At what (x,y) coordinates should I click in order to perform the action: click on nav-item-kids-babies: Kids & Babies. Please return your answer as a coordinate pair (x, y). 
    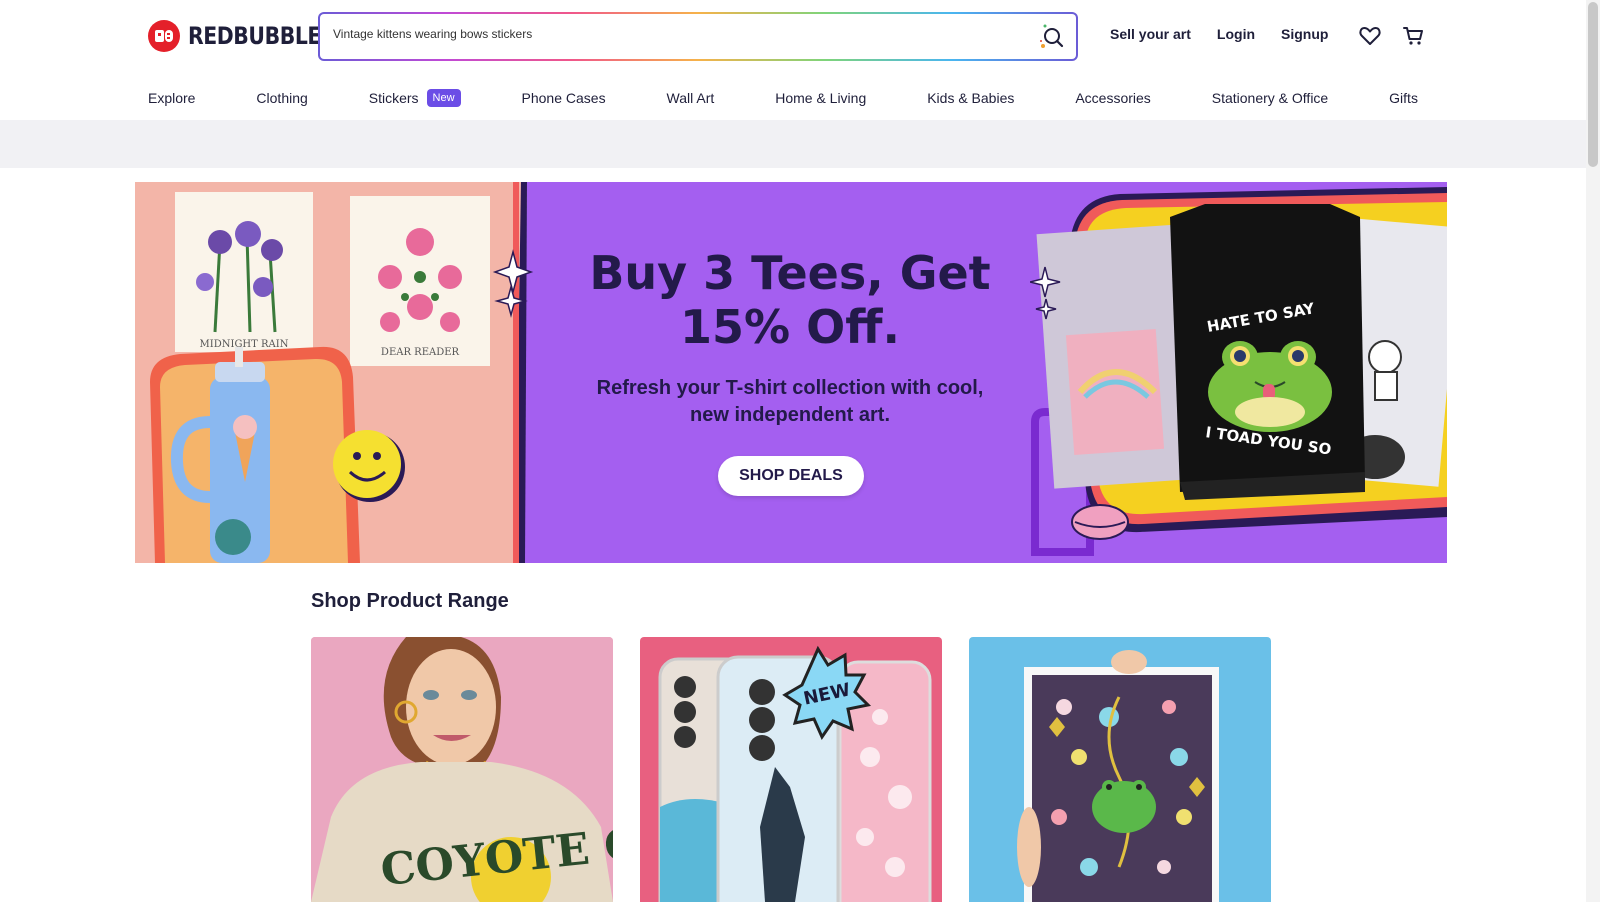
    Looking at the image, I should click on (970, 98).